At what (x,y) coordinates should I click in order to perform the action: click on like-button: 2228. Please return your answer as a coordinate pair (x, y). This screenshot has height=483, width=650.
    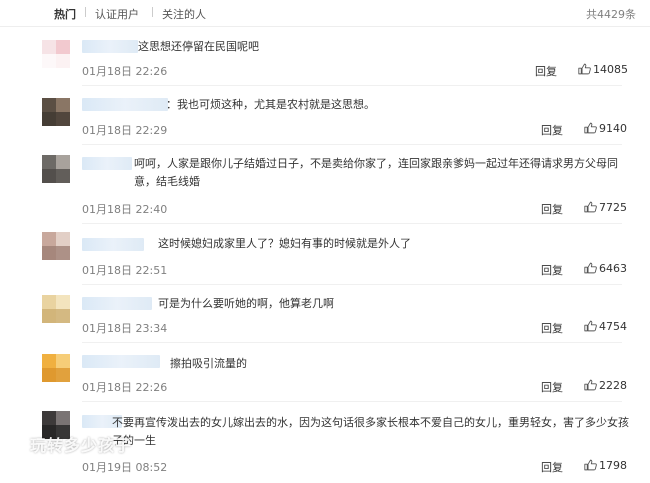
    Looking at the image, I should click on (605, 385).